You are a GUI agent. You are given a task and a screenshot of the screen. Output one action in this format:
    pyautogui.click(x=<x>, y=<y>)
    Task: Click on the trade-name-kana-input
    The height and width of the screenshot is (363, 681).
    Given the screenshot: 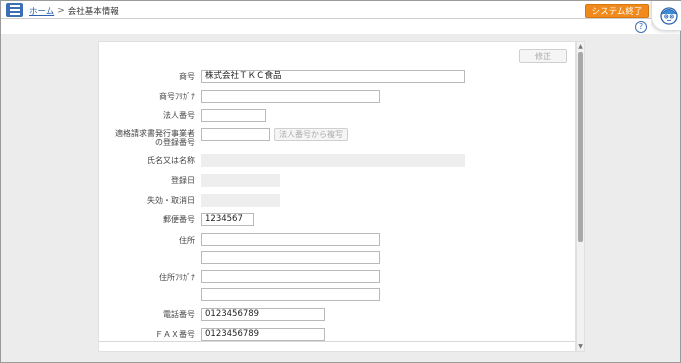 What is the action you would take?
    pyautogui.click(x=290, y=96)
    